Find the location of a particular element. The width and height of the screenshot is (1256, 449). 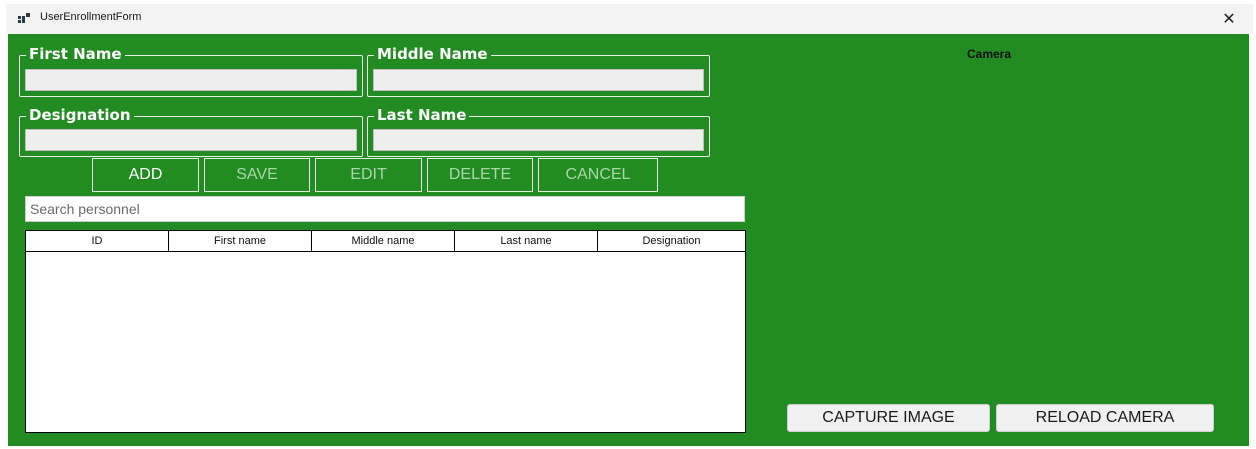

column-header-first-name: First name is located at coordinates (240, 241).